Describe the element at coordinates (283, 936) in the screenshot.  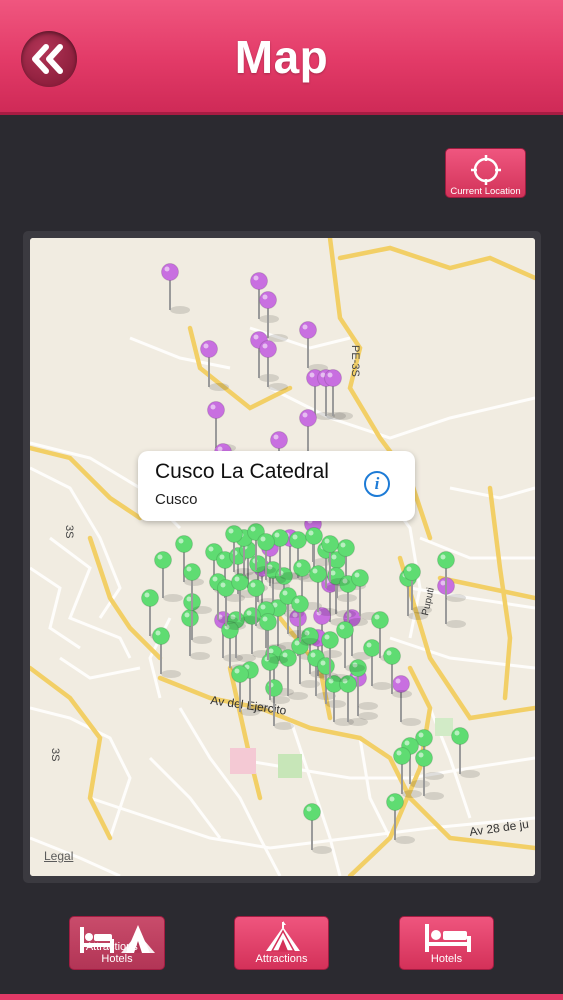
I see `tent-icon` at that location.